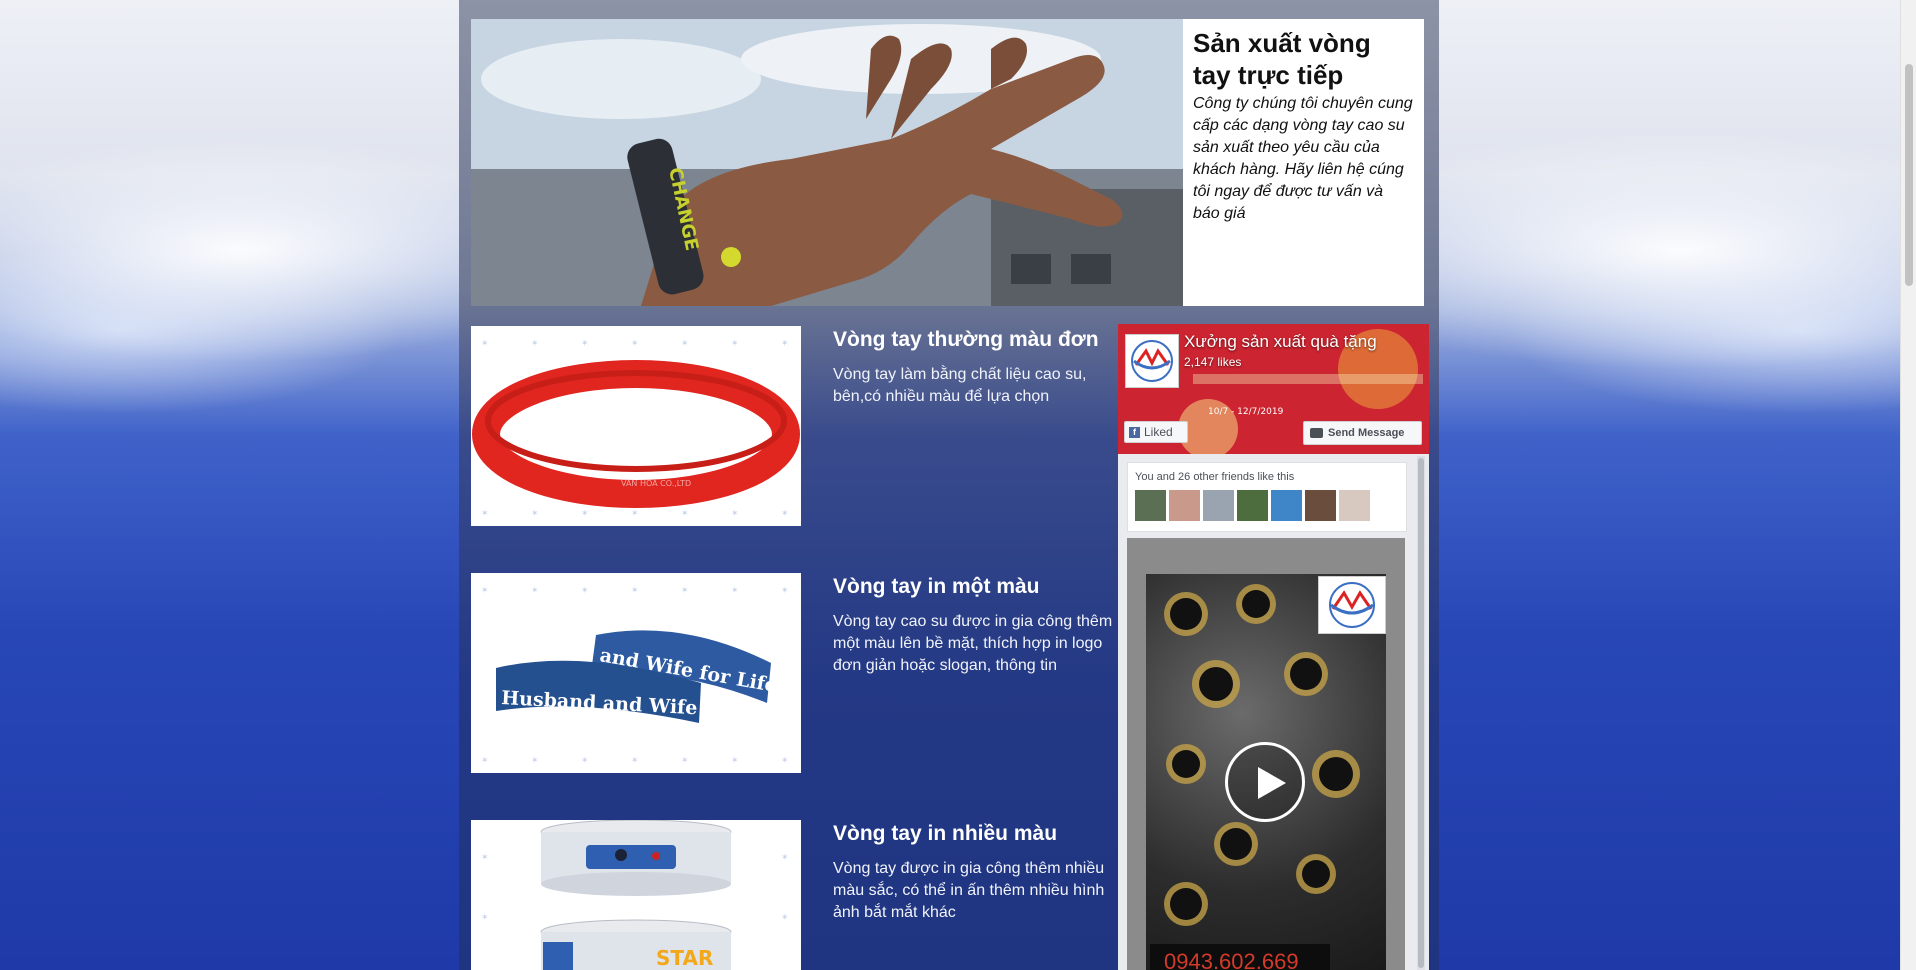  I want to click on send-message-button: Send Message, so click(1362, 433).